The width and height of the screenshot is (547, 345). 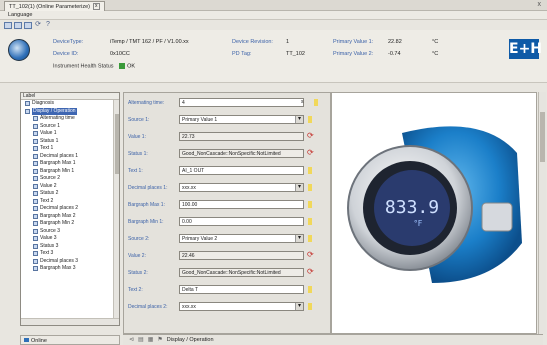 I want to click on decimal-places-1-select: xxx.xx, so click(x=241, y=187).